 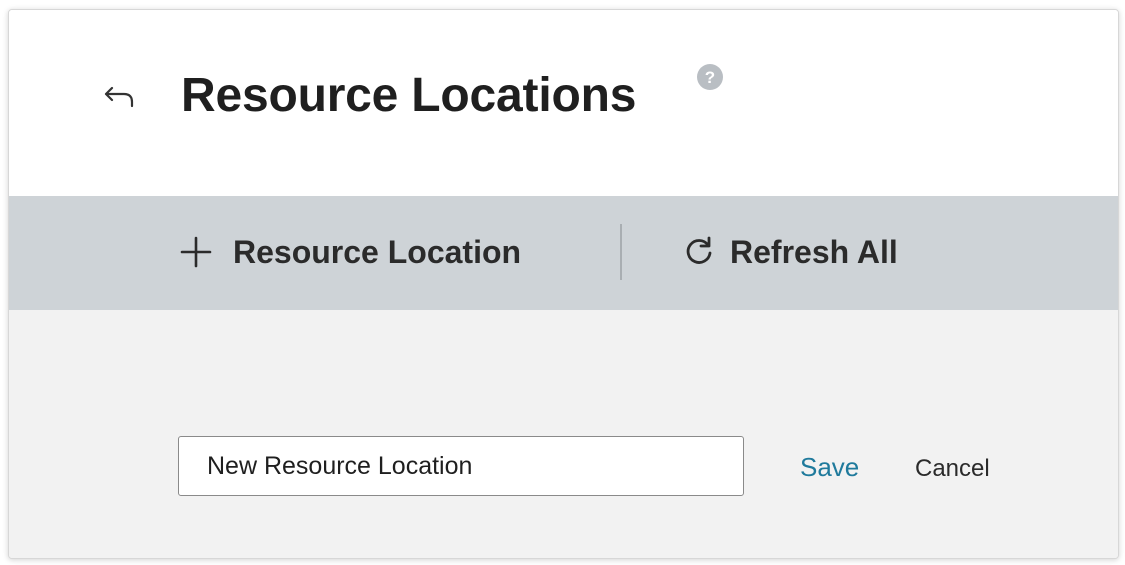 I want to click on back-button, so click(x=120, y=97).